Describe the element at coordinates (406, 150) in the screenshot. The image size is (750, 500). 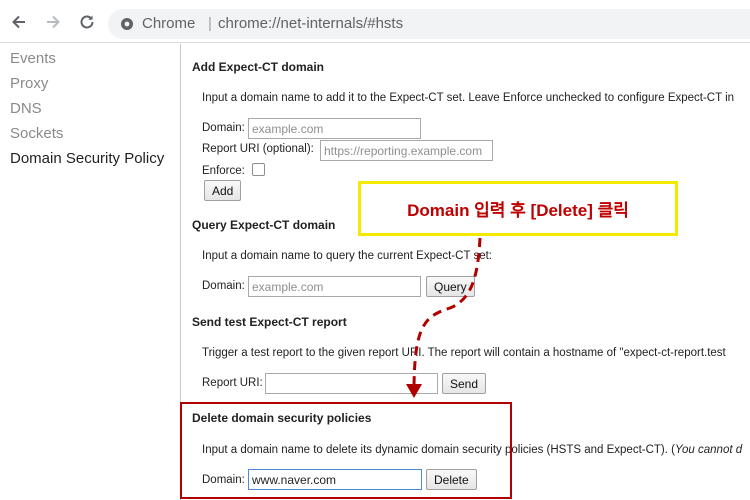
I see `add-report-uri-input` at that location.